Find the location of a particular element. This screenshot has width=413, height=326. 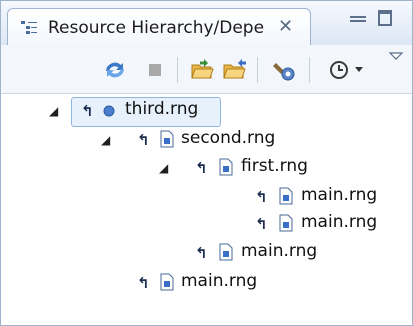

stop-icon is located at coordinates (155, 70).